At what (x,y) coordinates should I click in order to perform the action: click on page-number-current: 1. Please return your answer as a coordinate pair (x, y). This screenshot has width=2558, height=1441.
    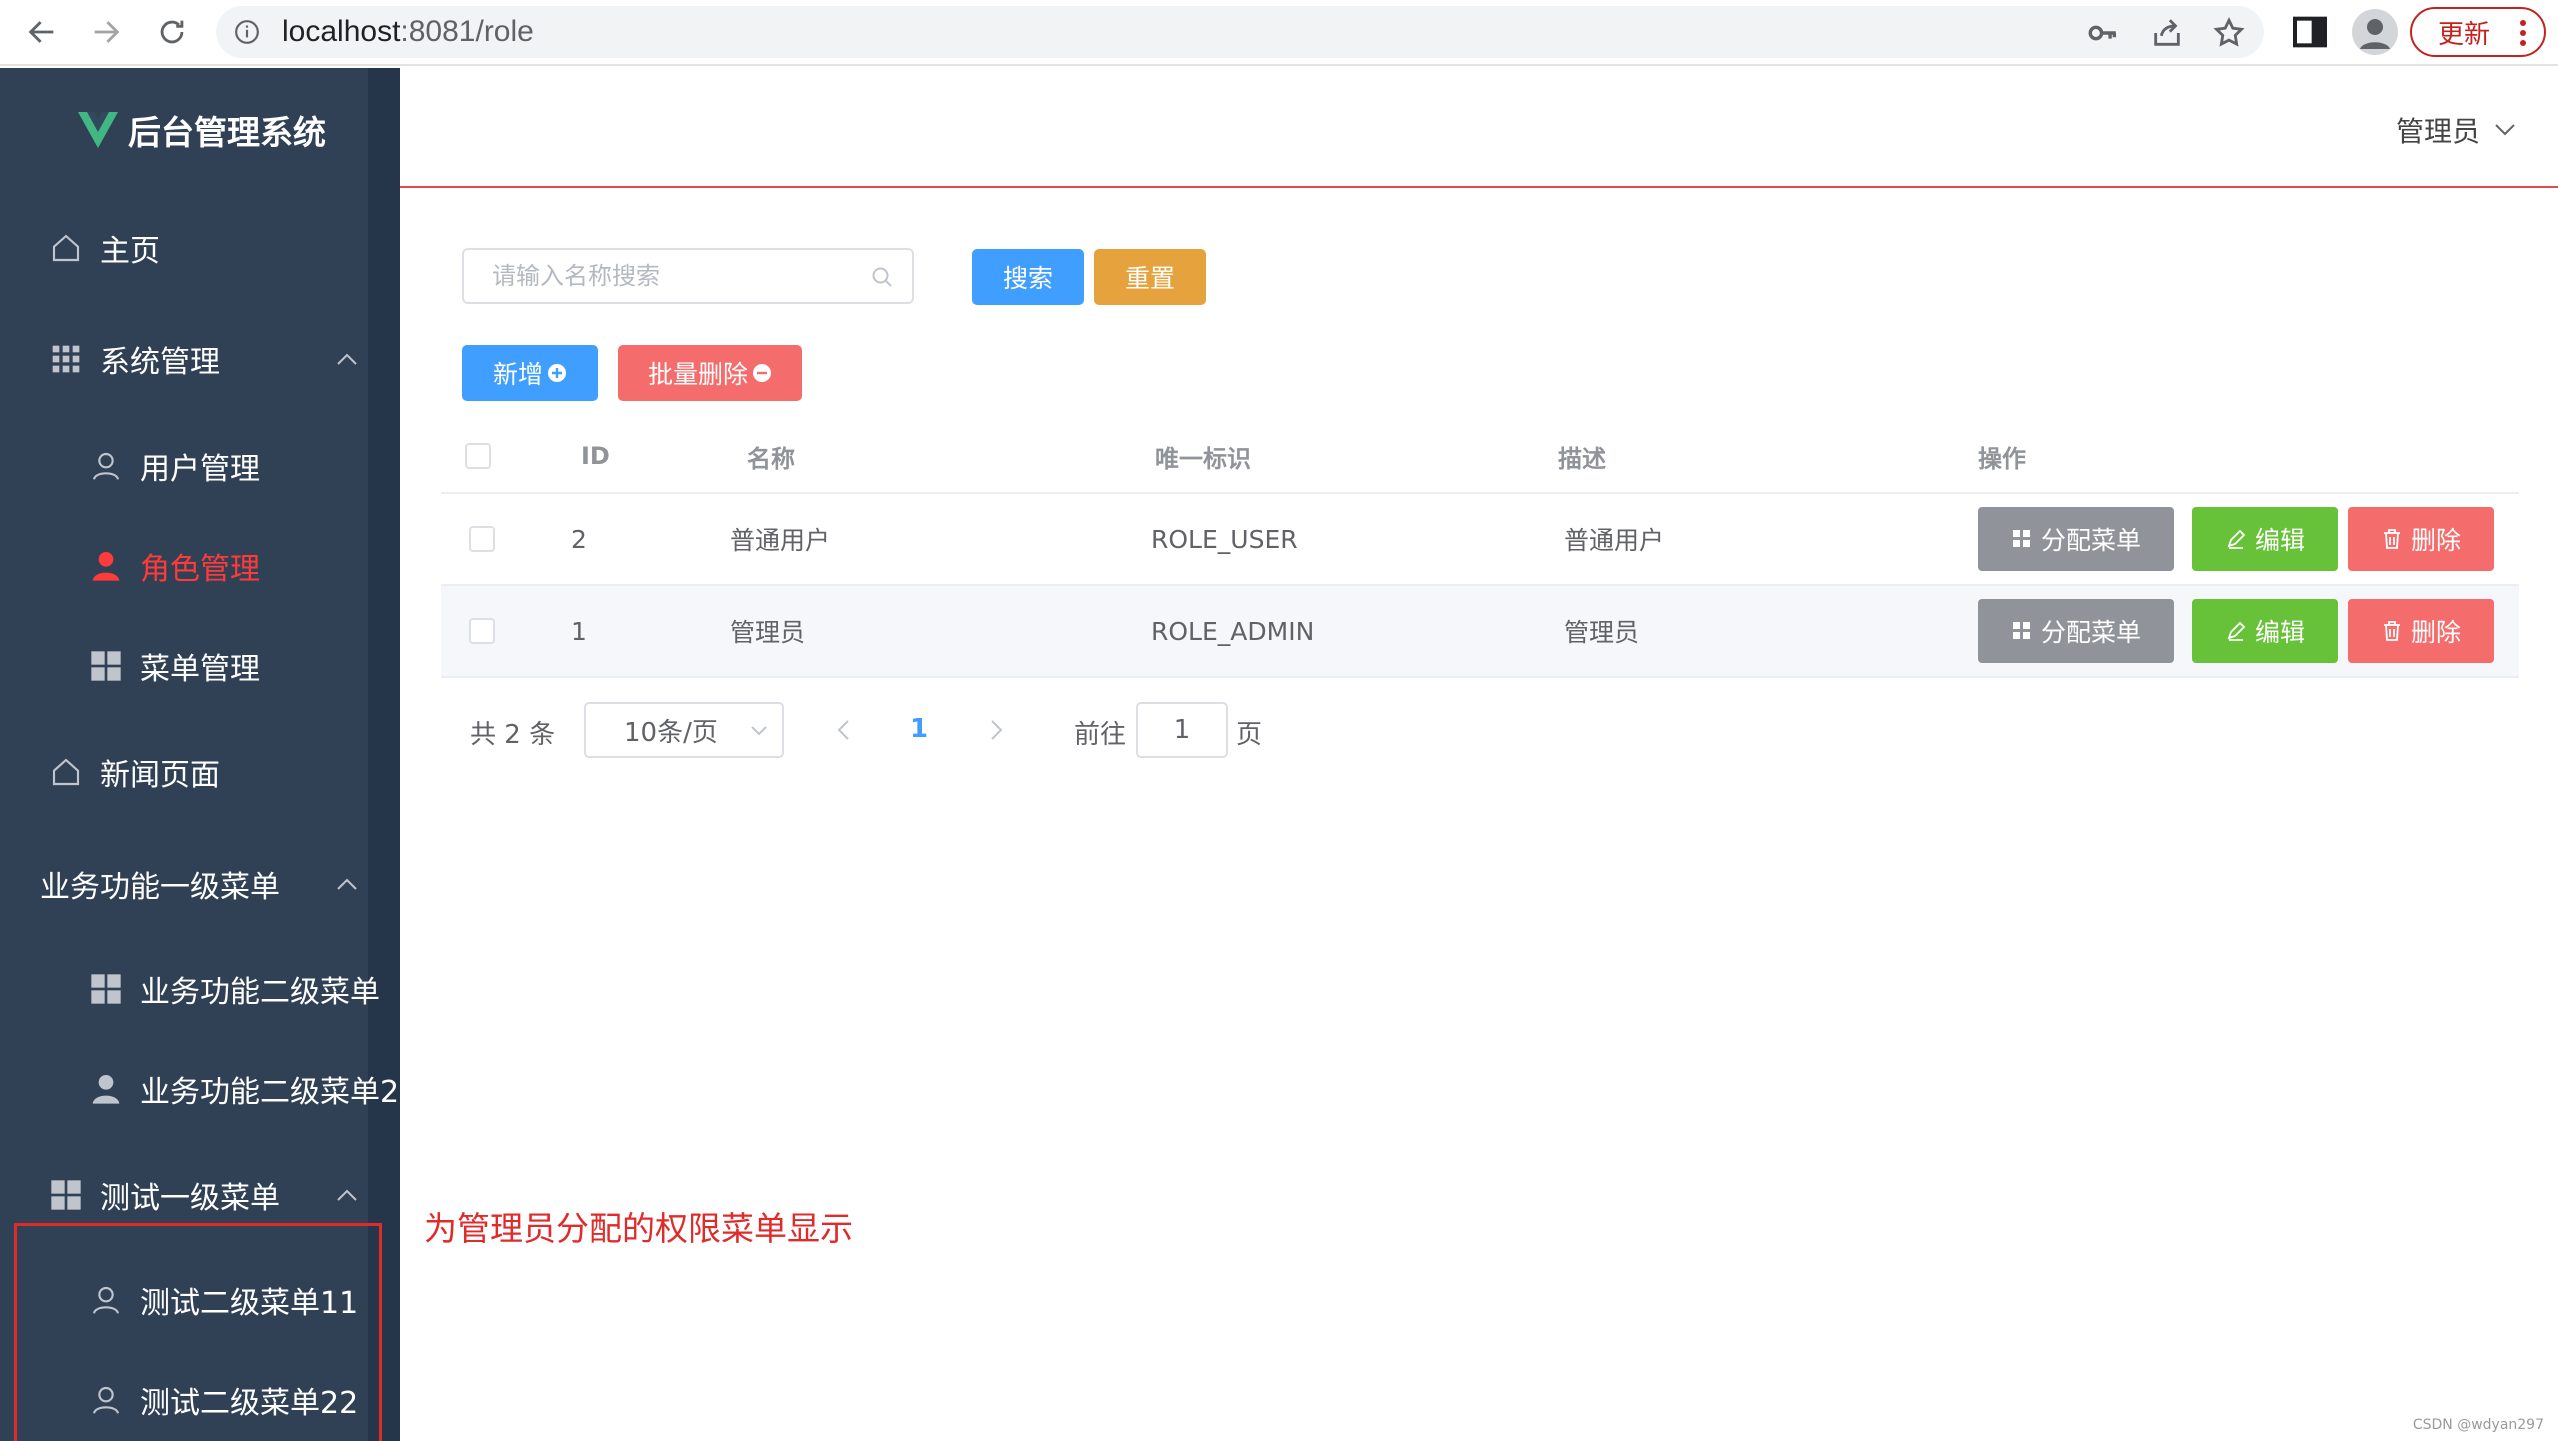
    Looking at the image, I should click on (919, 729).